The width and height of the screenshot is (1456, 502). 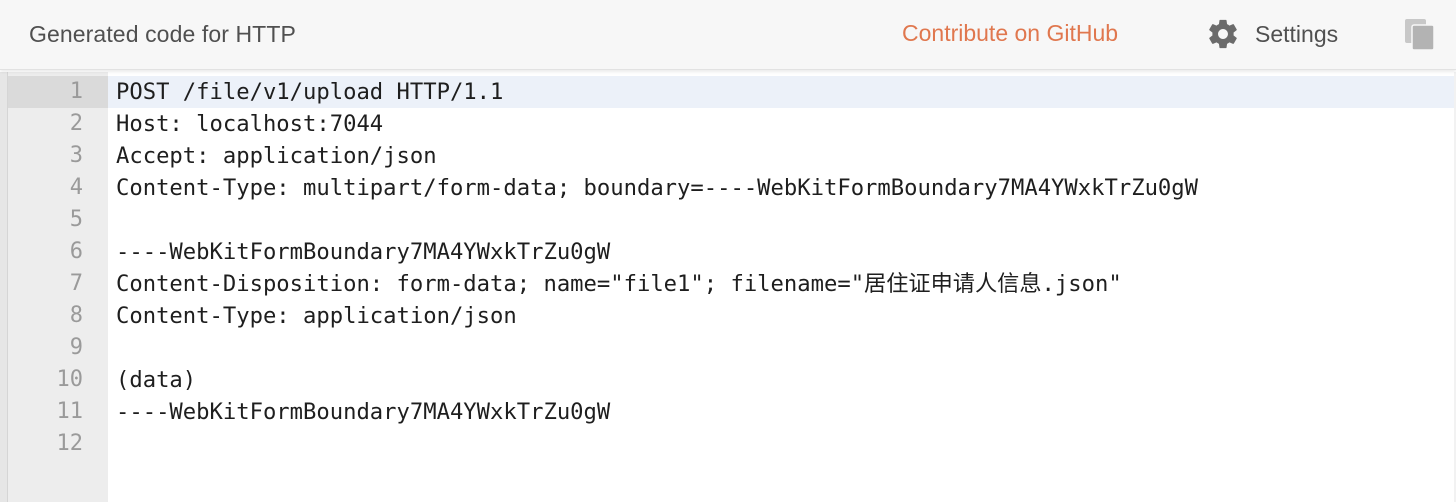 I want to click on code-line: 8 Content-Type: application/json, so click(x=728, y=316).